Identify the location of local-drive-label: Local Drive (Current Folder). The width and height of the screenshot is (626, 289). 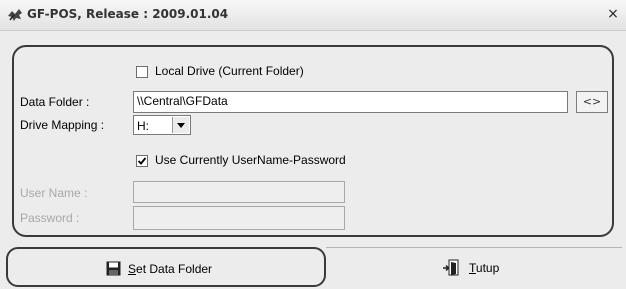
(229, 71).